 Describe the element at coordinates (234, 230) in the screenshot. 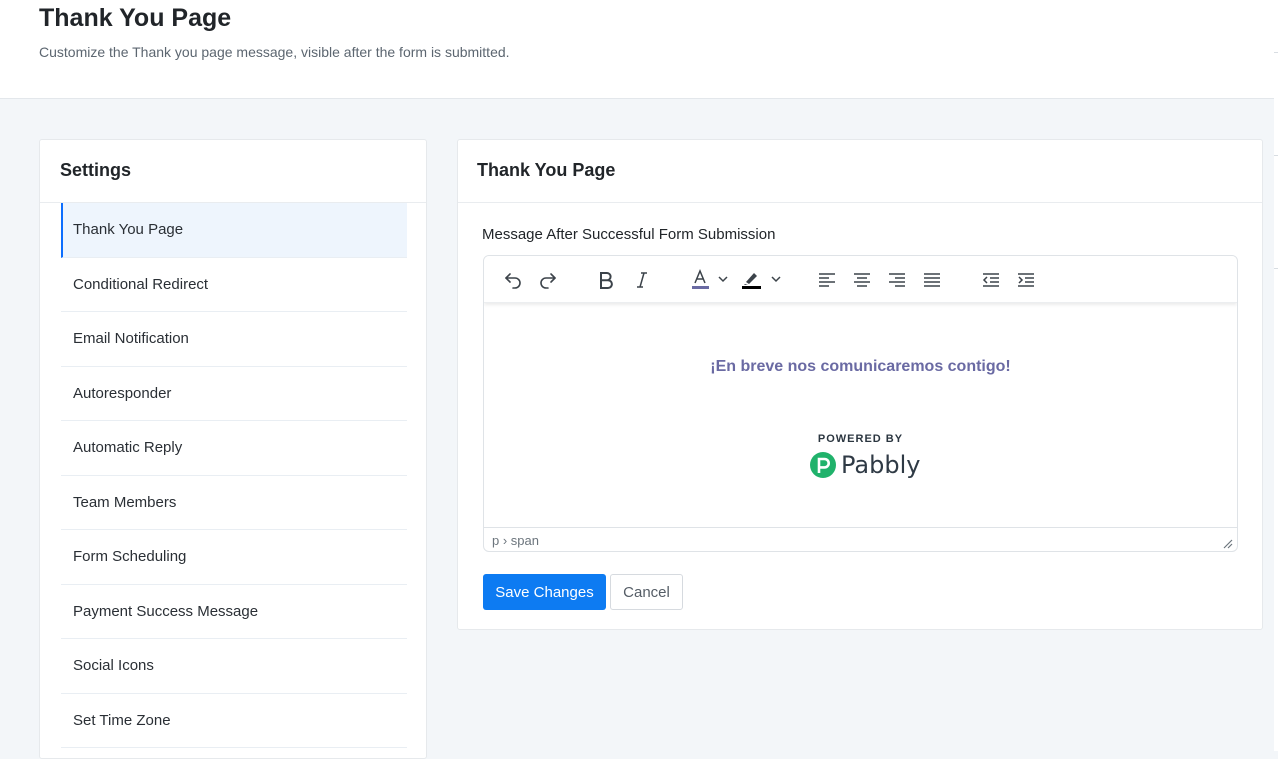

I see `settings-item-thank-you-page: Thank You Page` at that location.